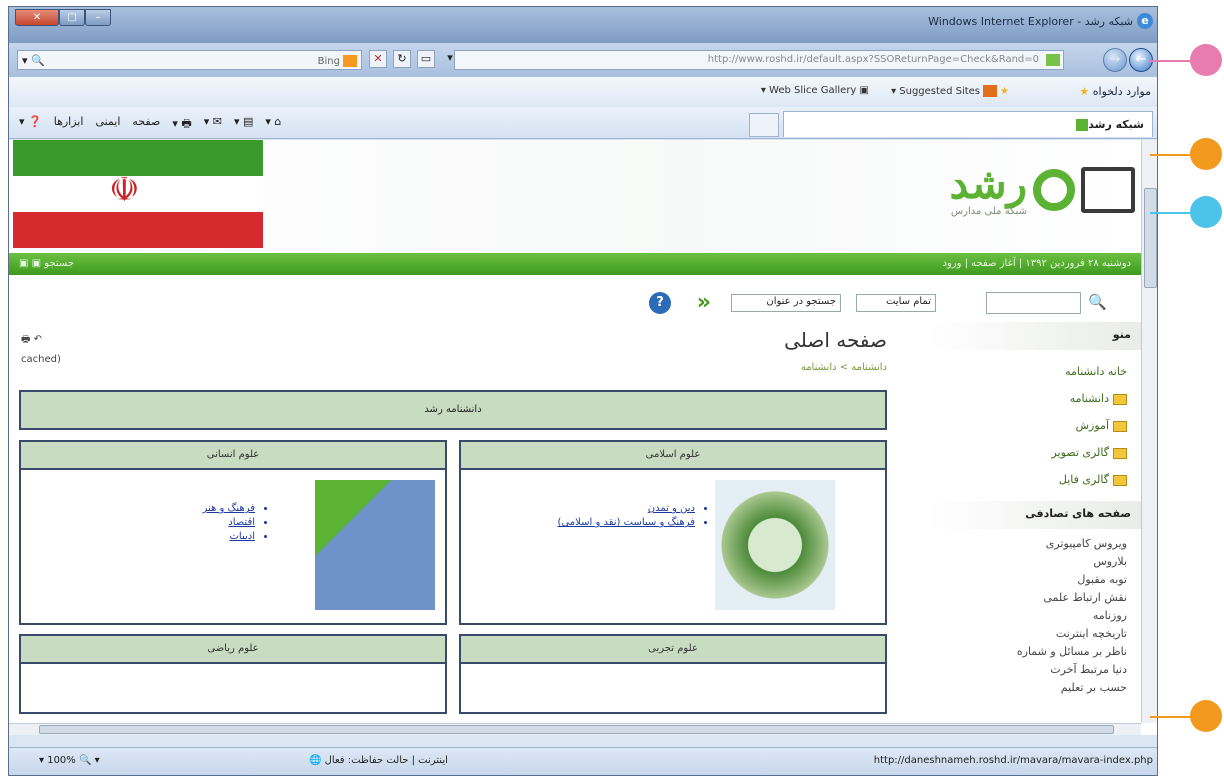 This screenshot has width=1224, height=782. Describe the element at coordinates (350, 60) in the screenshot. I see `rss-icon` at that location.